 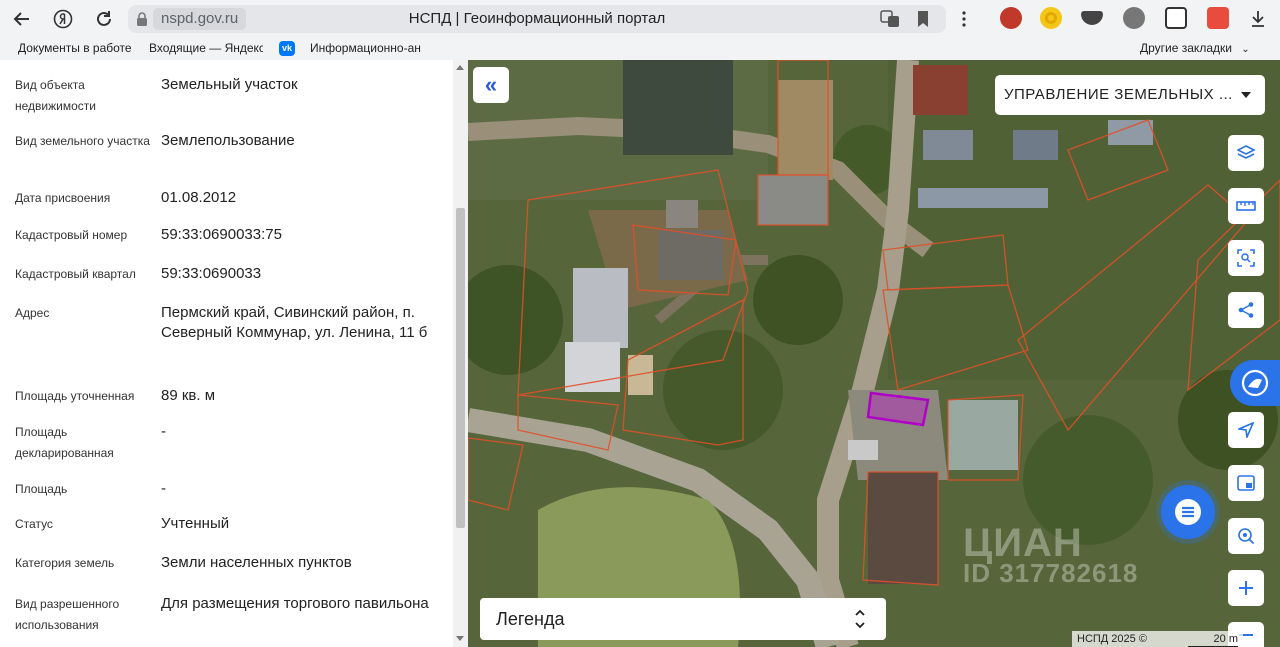 What do you see at coordinates (460, 638) in the screenshot?
I see `scroll-down-arrow-icon` at bounding box center [460, 638].